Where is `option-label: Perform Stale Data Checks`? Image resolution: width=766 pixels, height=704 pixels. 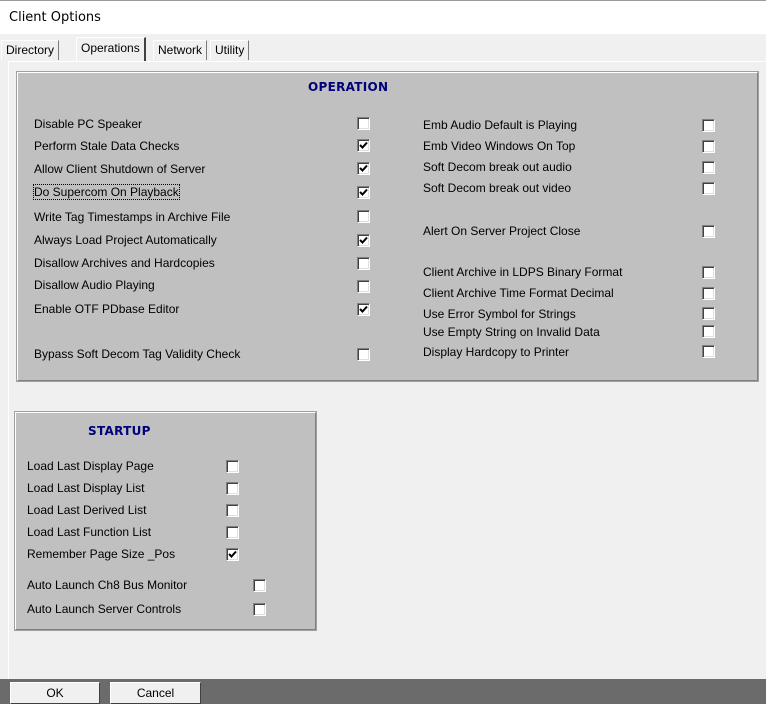
option-label: Perform Stale Data Checks is located at coordinates (107, 146).